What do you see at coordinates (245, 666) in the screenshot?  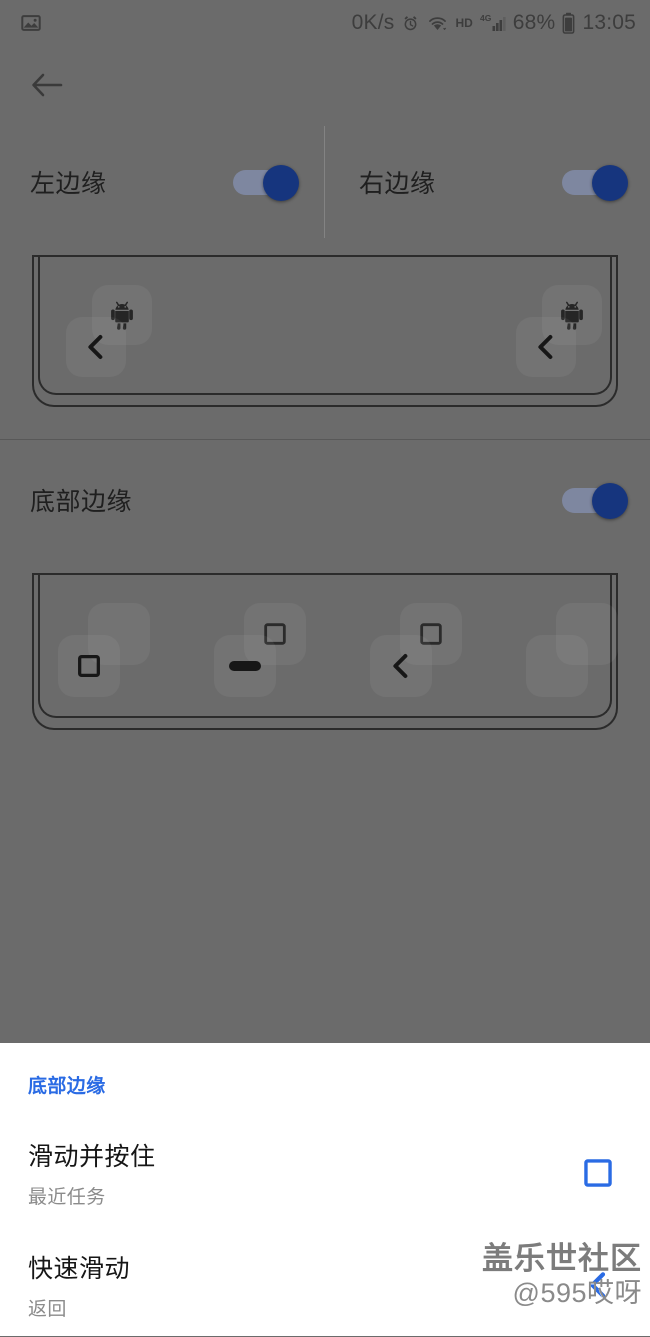 I see `home-pill-icon` at bounding box center [245, 666].